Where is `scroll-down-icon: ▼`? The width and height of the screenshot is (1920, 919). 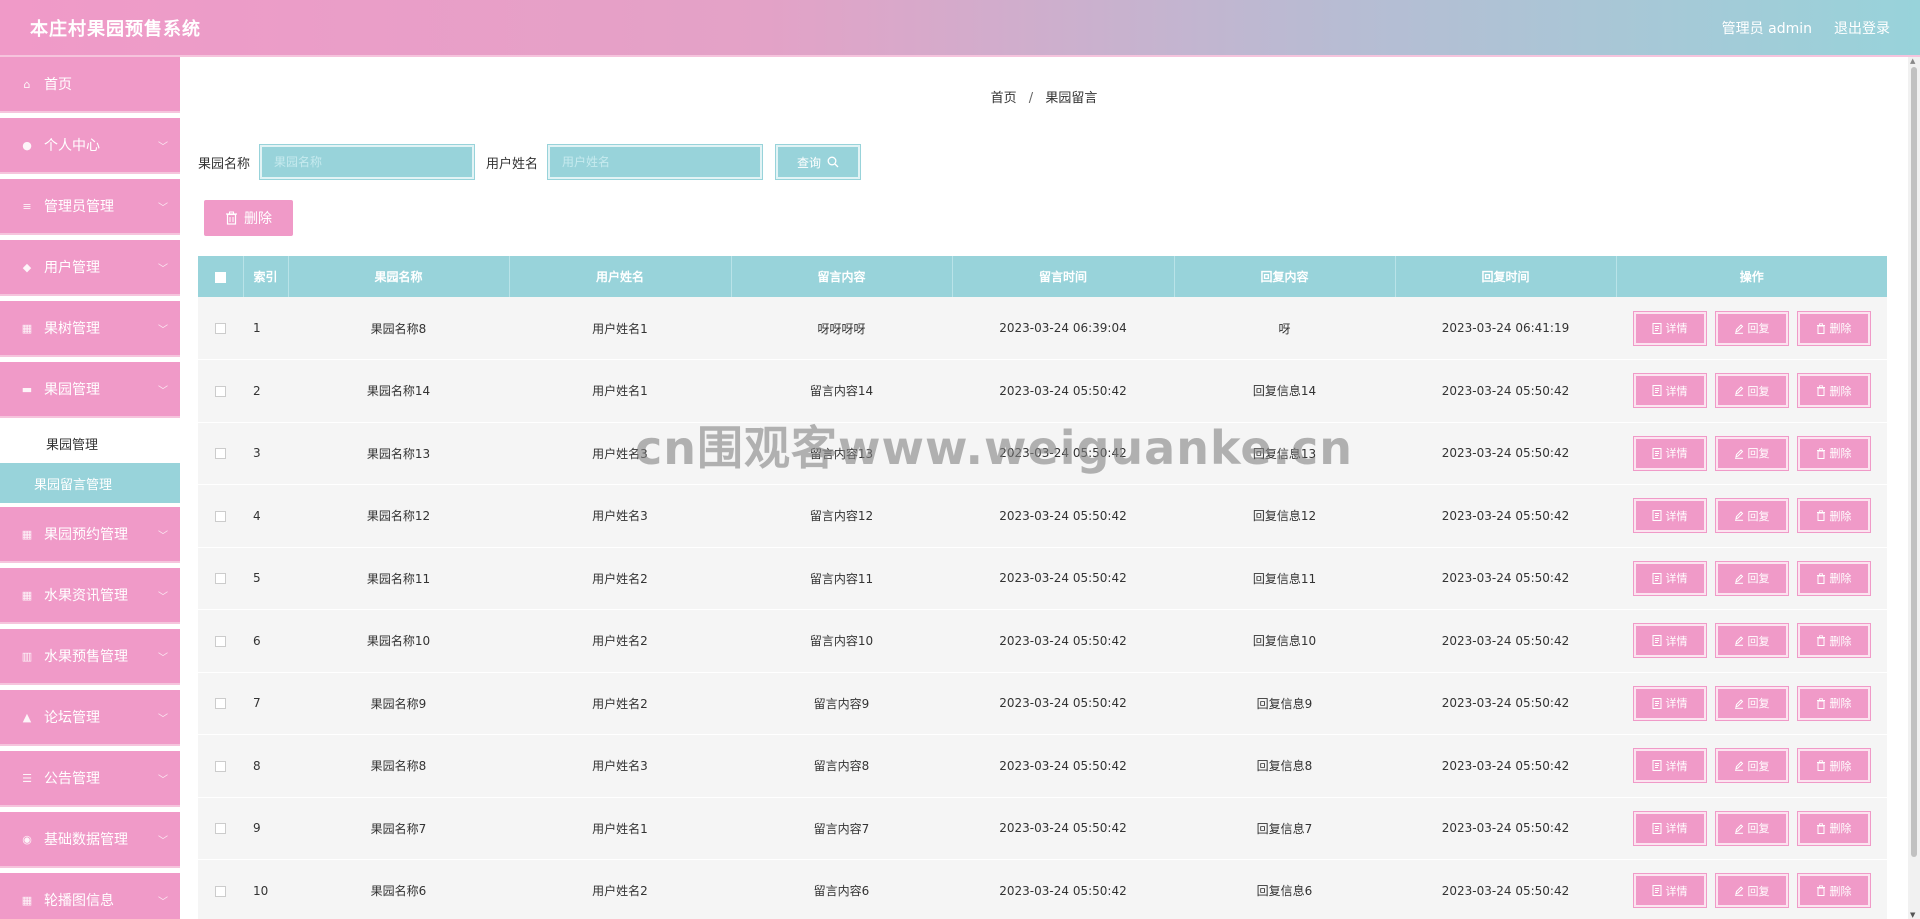 scroll-down-icon: ▼ is located at coordinates (1912, 915).